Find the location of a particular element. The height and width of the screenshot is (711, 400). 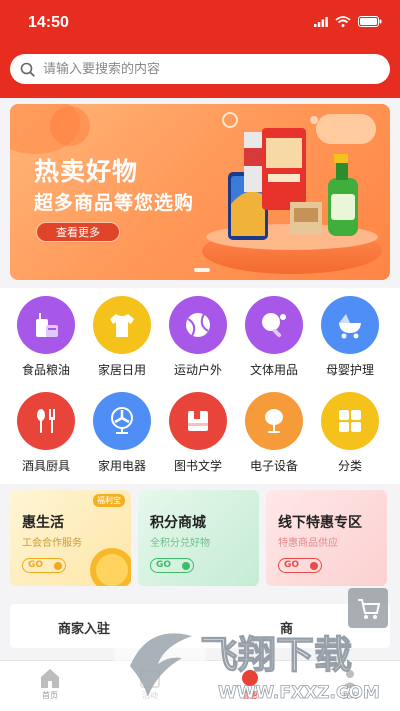

app-header: 14:50 is located at coordinates (200, 49).